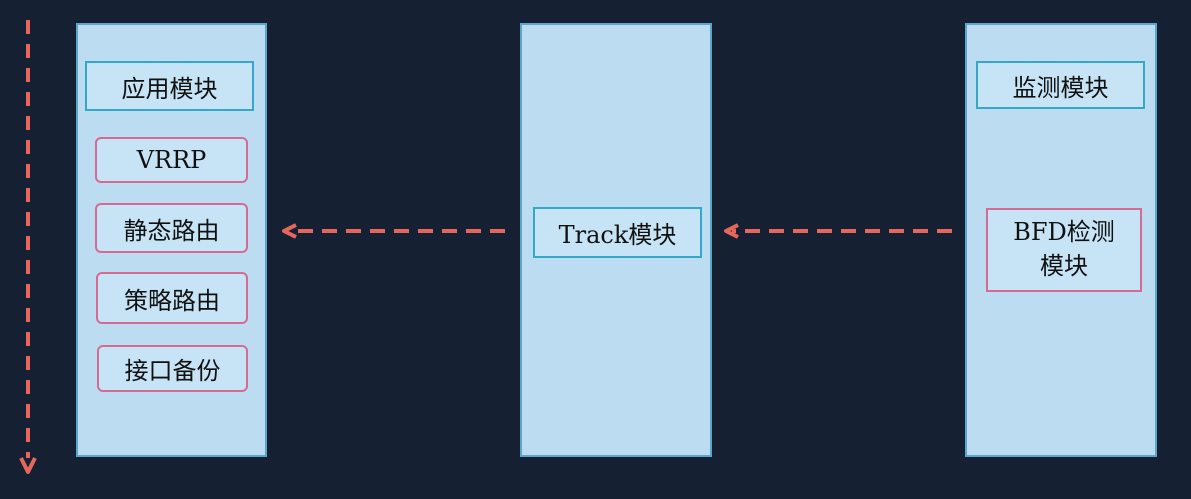  Describe the element at coordinates (1064, 232) in the screenshot. I see `bfd-line-1: BFD检测` at that location.